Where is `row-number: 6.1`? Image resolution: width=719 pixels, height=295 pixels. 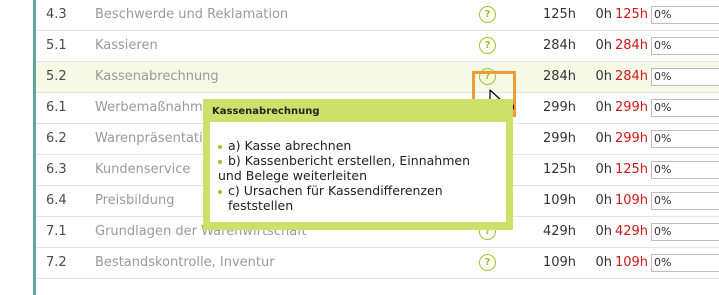 row-number: 6.1 is located at coordinates (56, 107).